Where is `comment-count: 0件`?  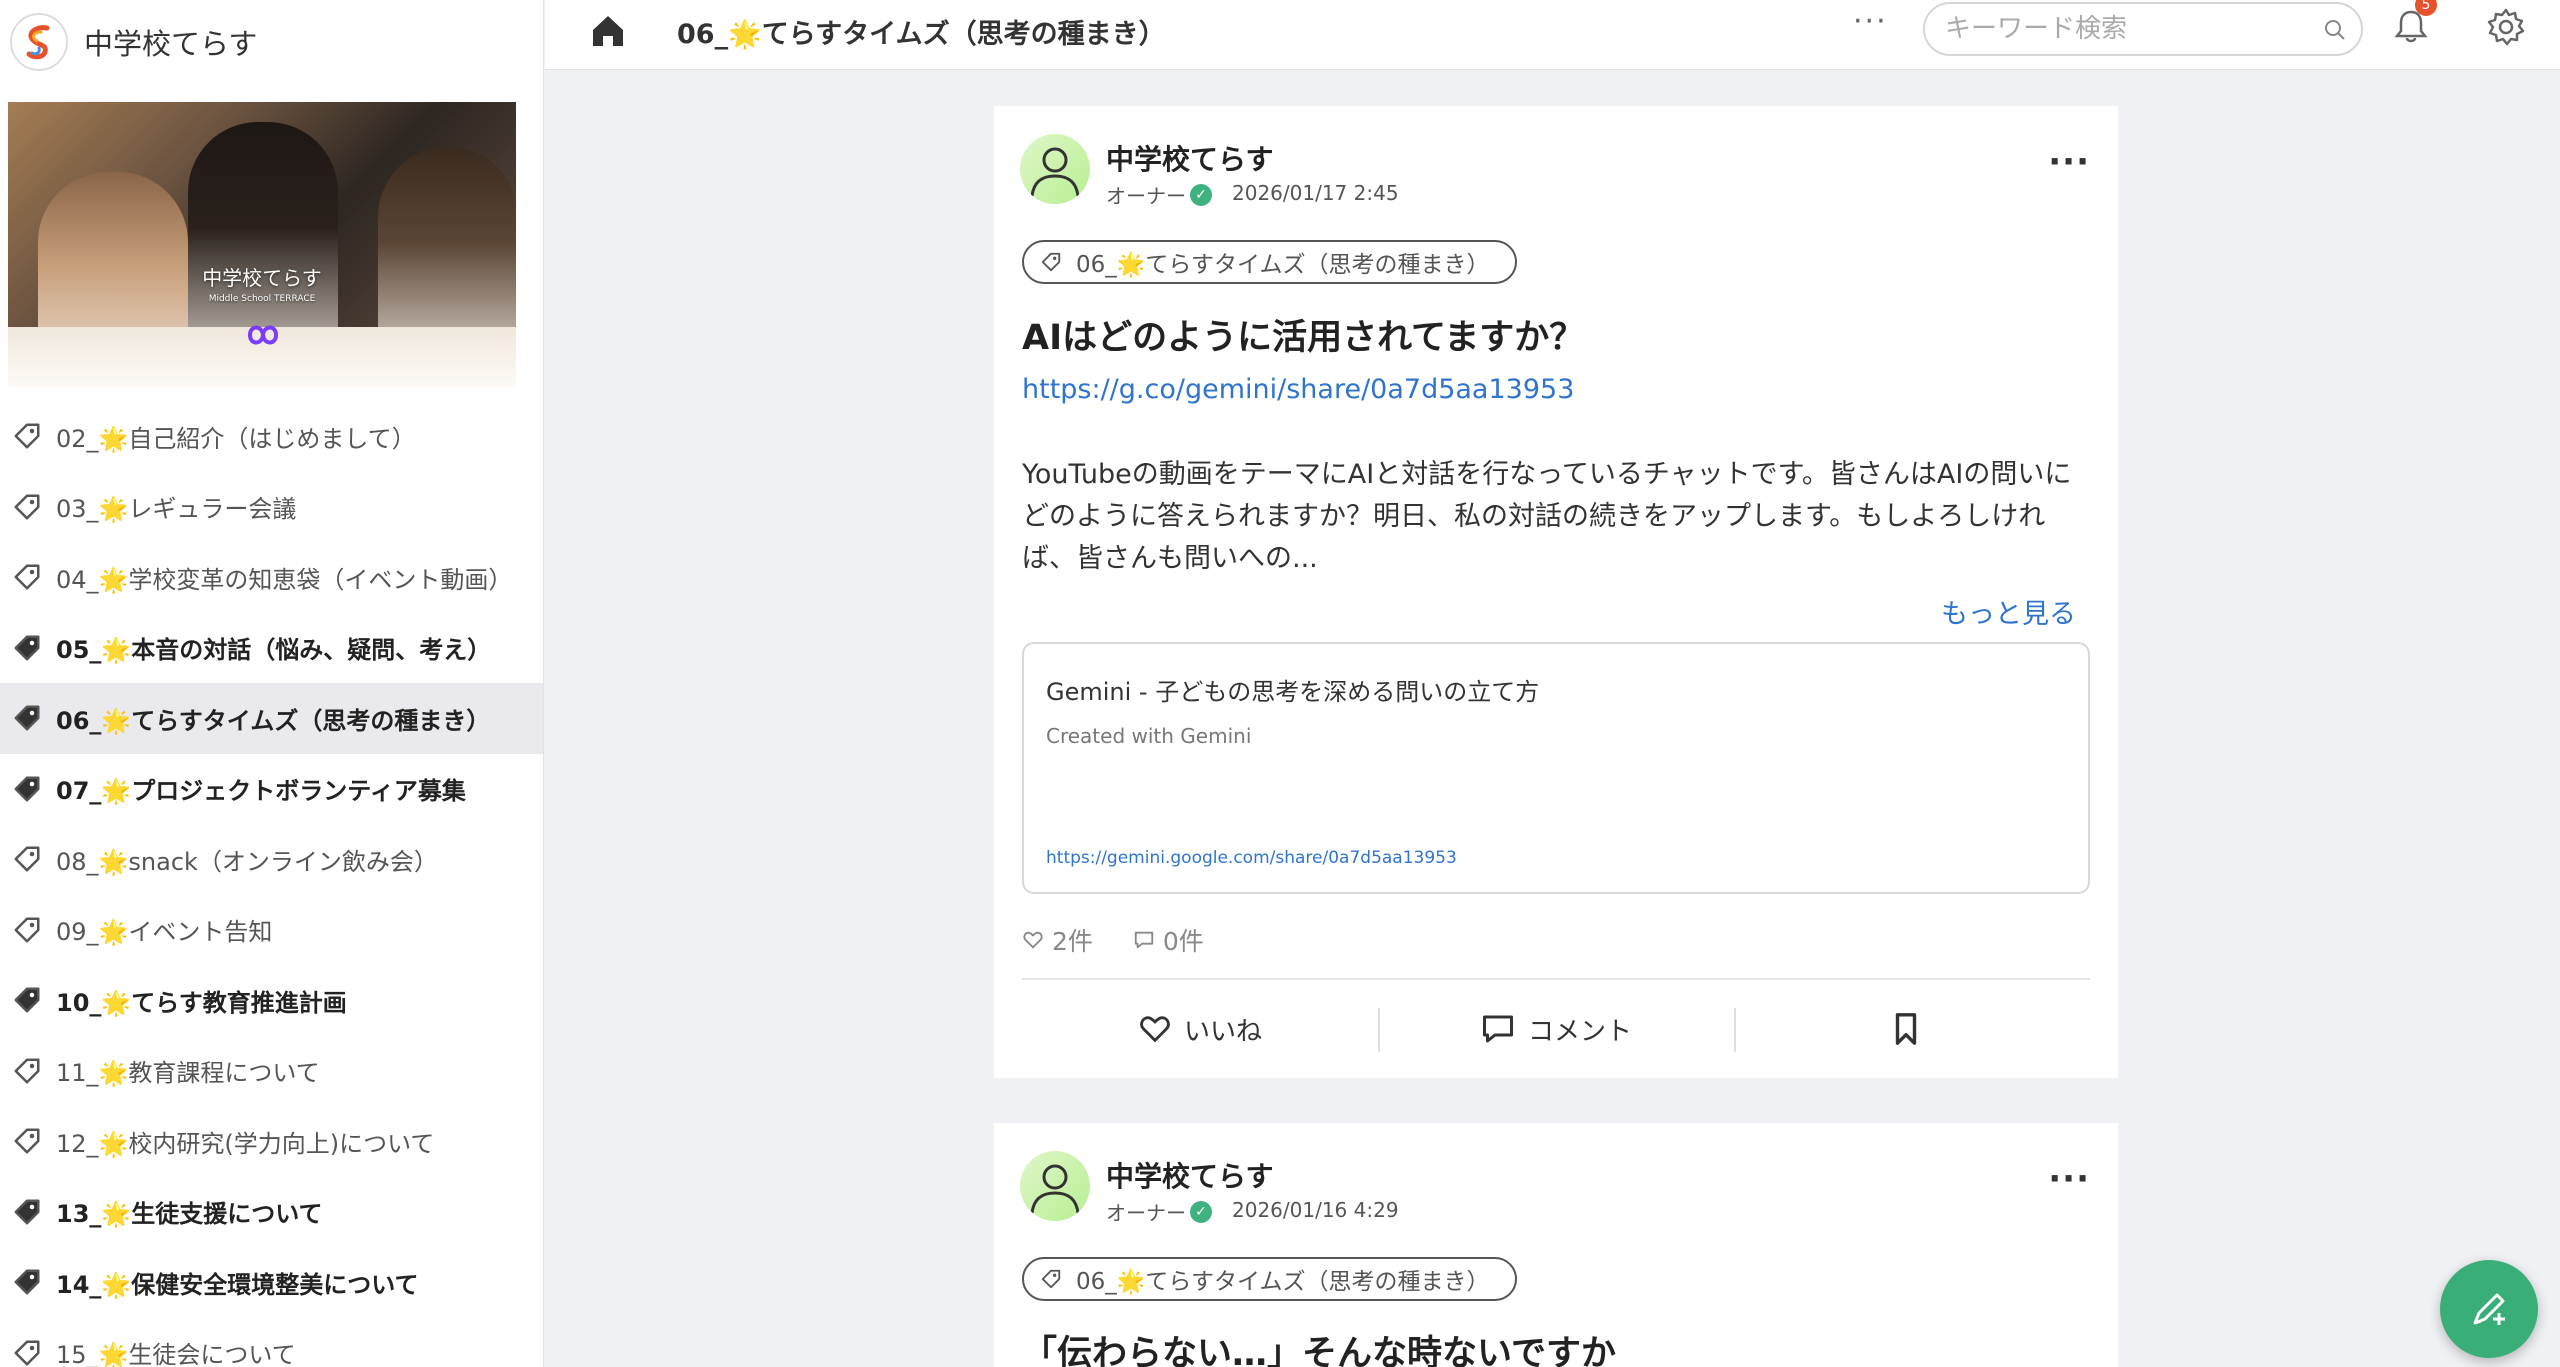 comment-count: 0件 is located at coordinates (1168, 940).